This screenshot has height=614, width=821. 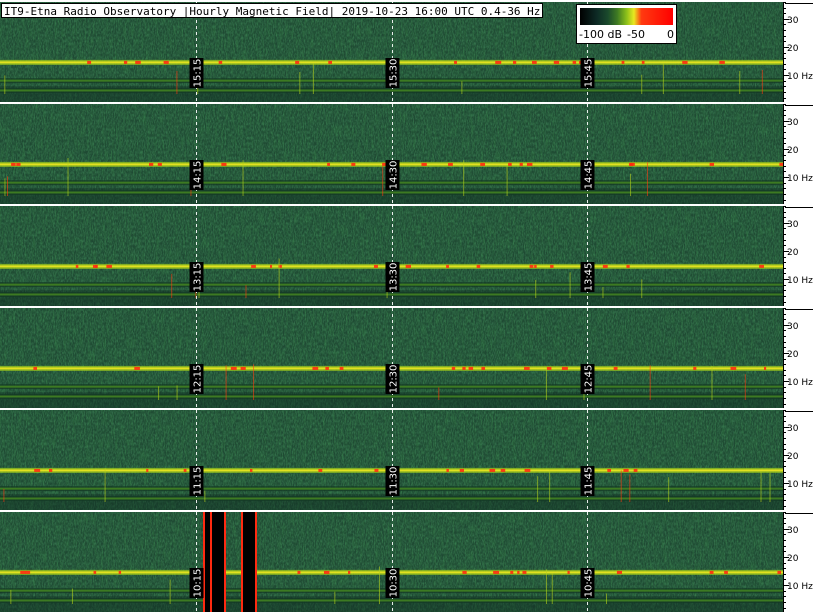 I want to click on colorscale-label-min: -100 dB, so click(x=600, y=34).